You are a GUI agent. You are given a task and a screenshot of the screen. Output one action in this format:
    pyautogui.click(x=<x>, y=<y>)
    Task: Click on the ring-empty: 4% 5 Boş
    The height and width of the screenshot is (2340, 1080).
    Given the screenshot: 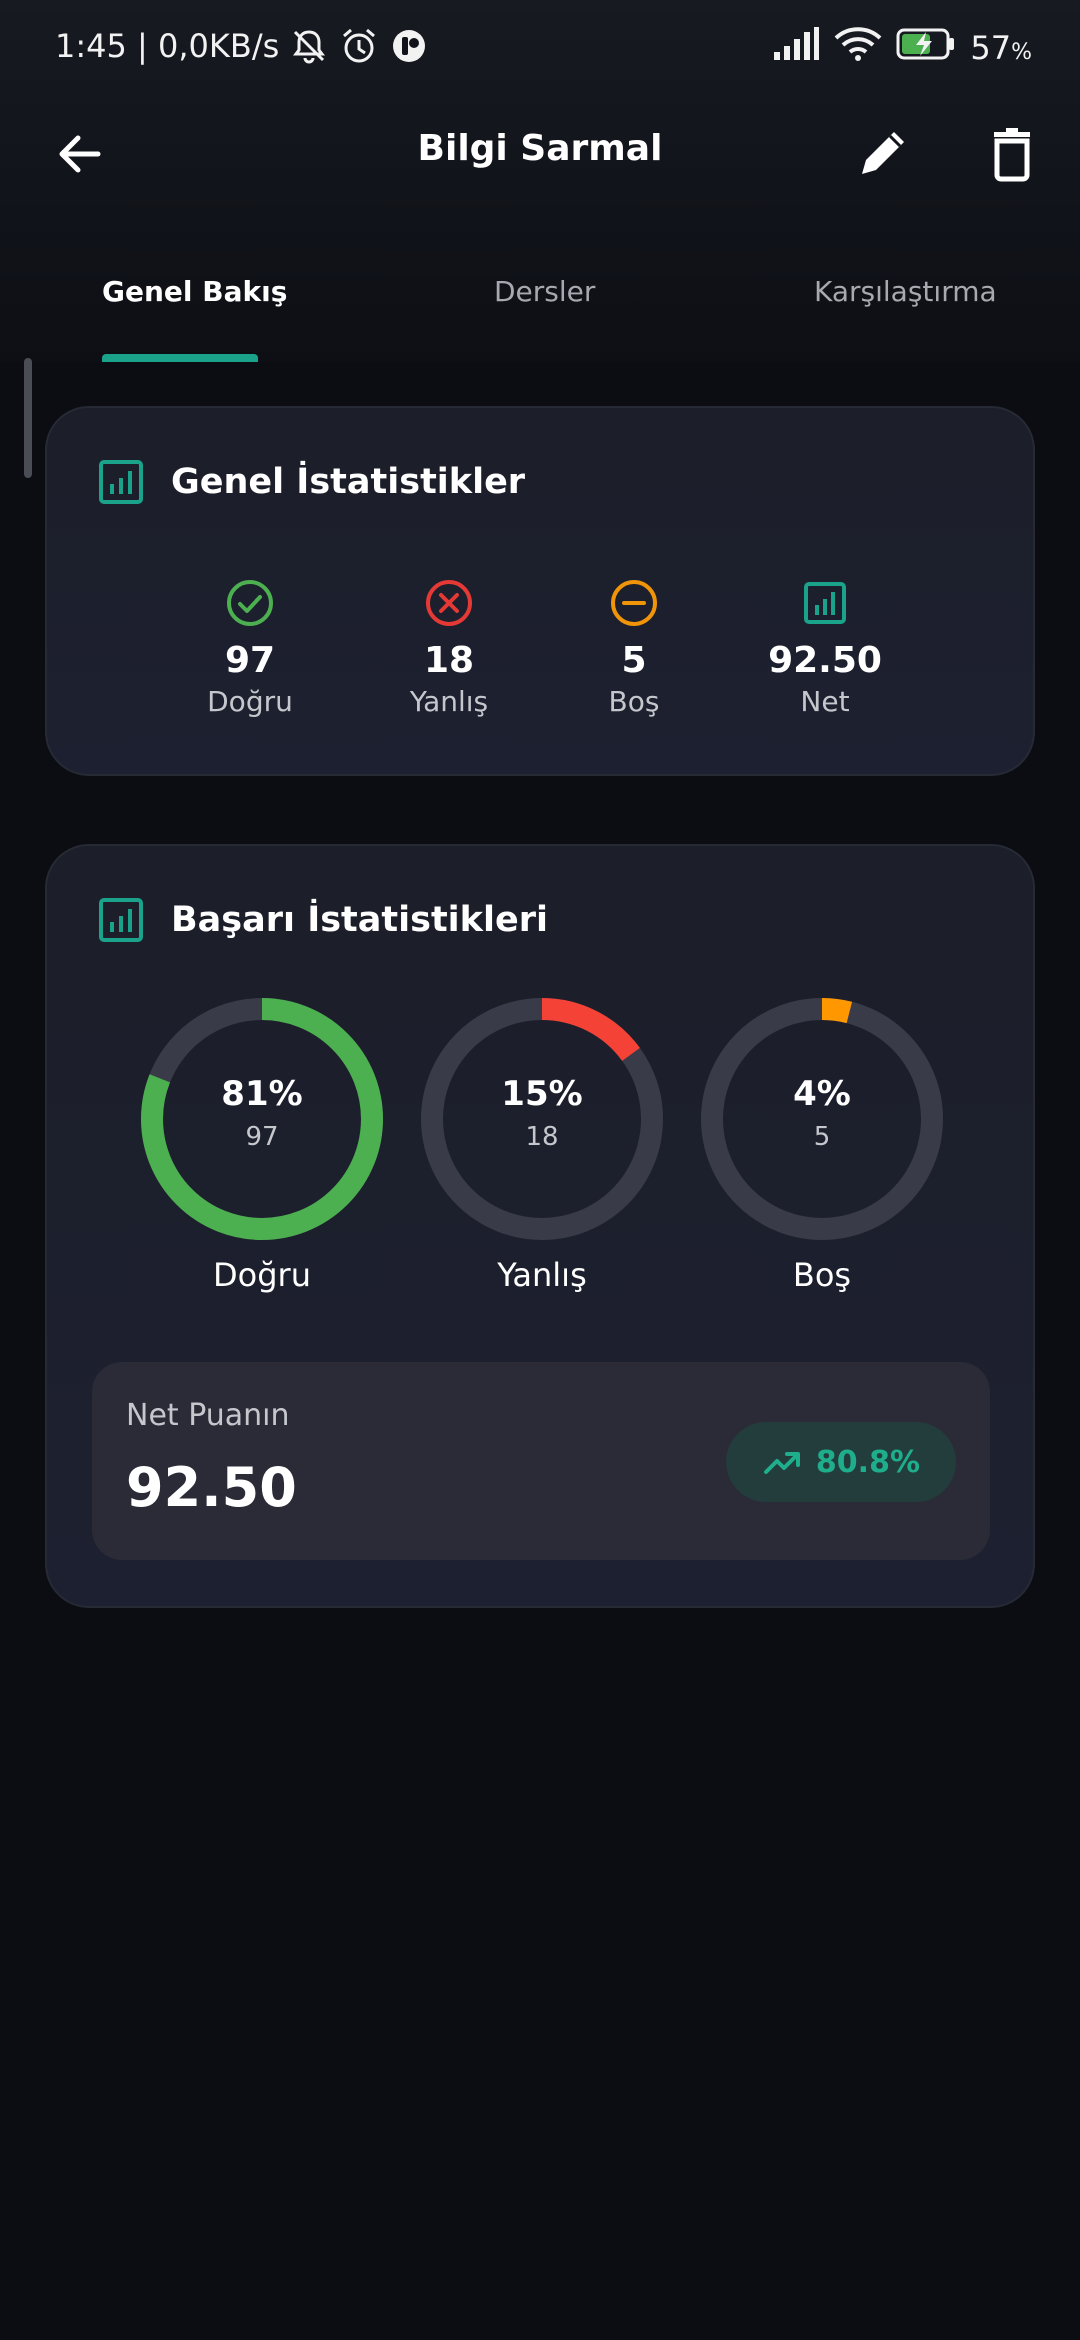 What is the action you would take?
    pyautogui.click(x=822, y=1145)
    